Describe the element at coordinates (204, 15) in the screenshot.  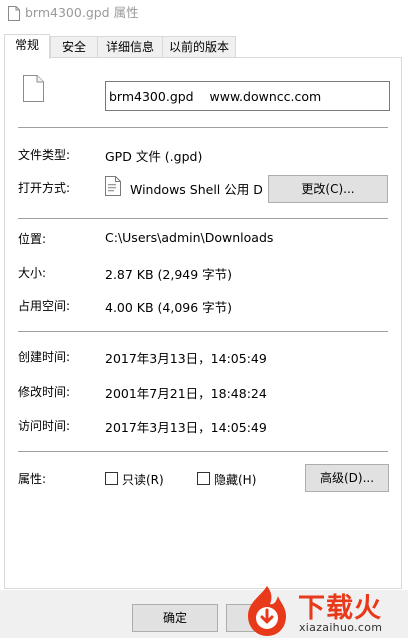
I see `title-bar: brm4300.gpd 属性` at that location.